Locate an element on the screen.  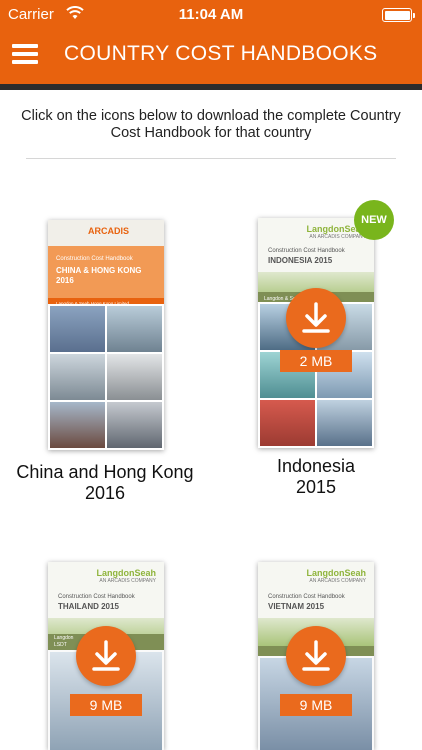
cover-title: THAILAND 2015 is located at coordinates (88, 606).